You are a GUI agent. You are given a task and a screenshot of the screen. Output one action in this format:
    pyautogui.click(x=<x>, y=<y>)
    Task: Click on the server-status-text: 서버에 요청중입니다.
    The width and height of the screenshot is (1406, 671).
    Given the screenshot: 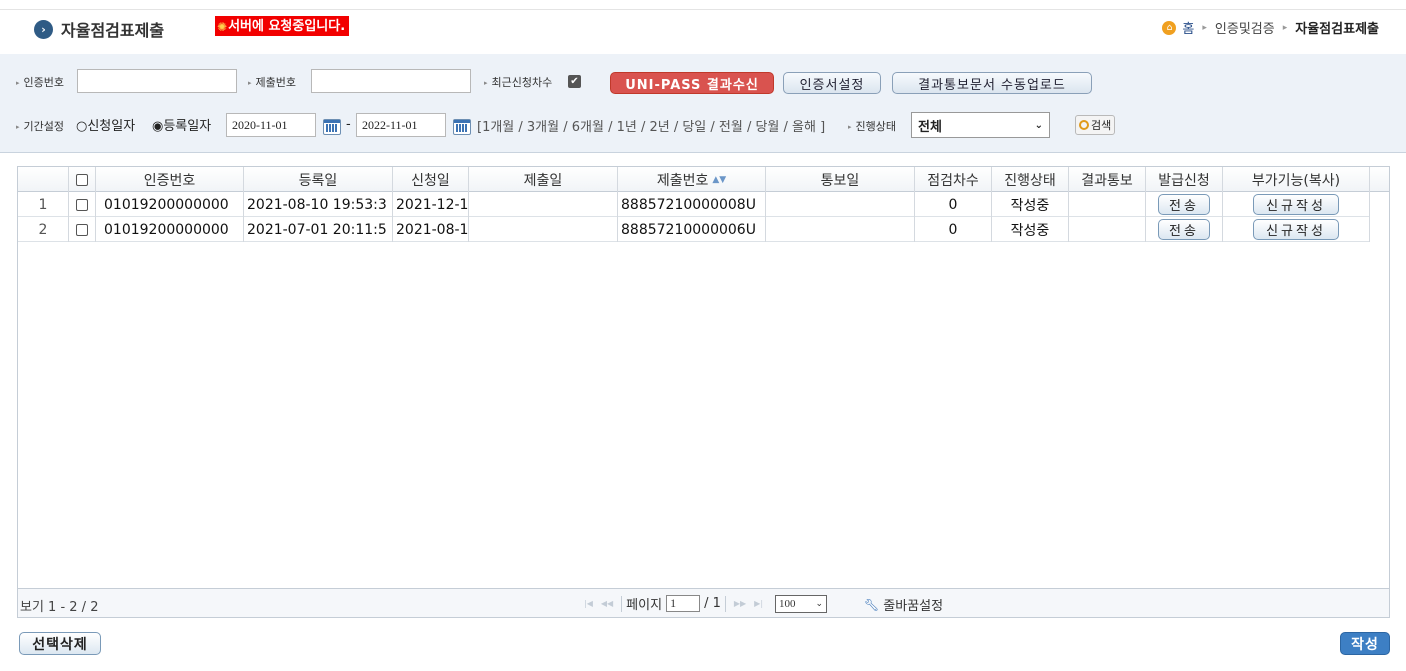 What is the action you would take?
    pyautogui.click(x=287, y=26)
    